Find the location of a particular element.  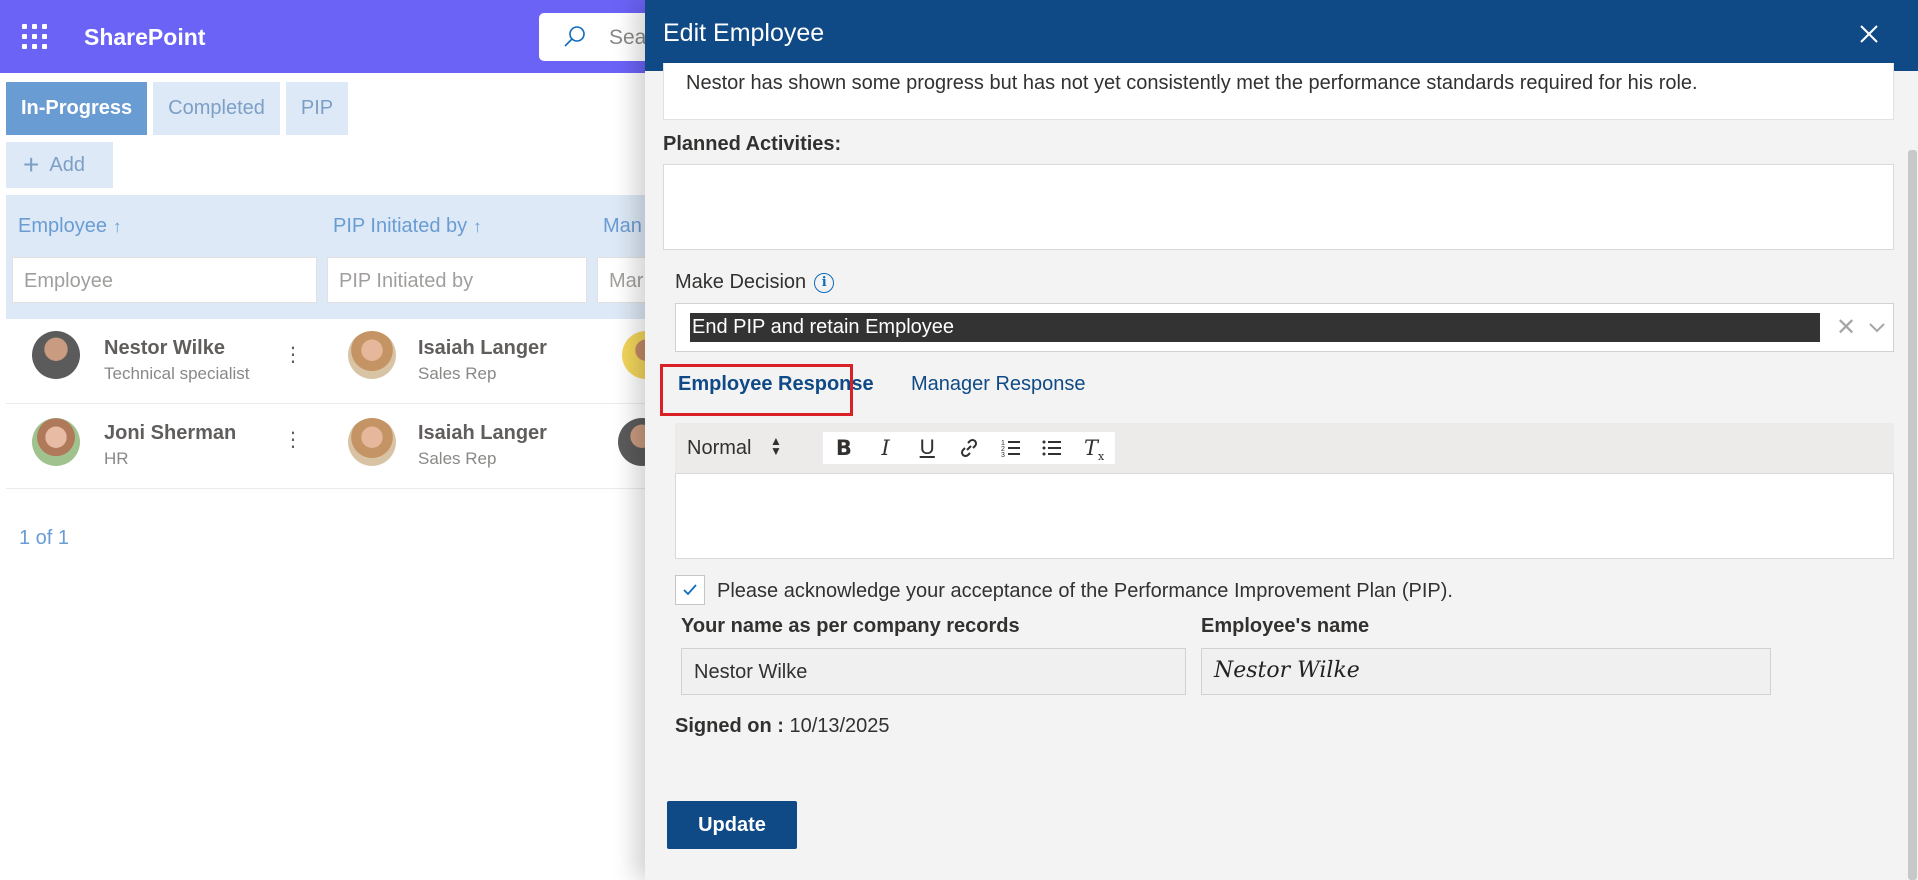

select-arrows-icon: ▲ ▼ is located at coordinates (776, 446).